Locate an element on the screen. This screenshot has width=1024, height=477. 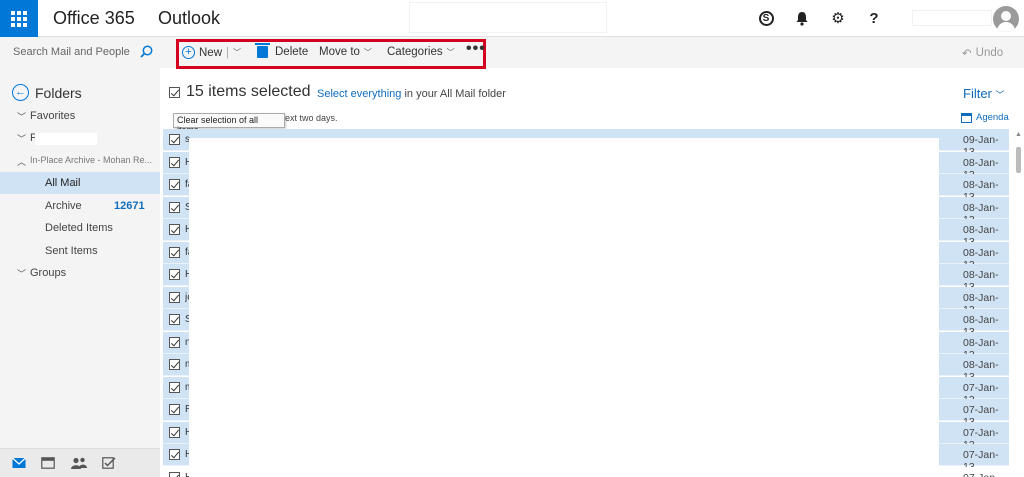
folders-title: Folders is located at coordinates (58, 92).